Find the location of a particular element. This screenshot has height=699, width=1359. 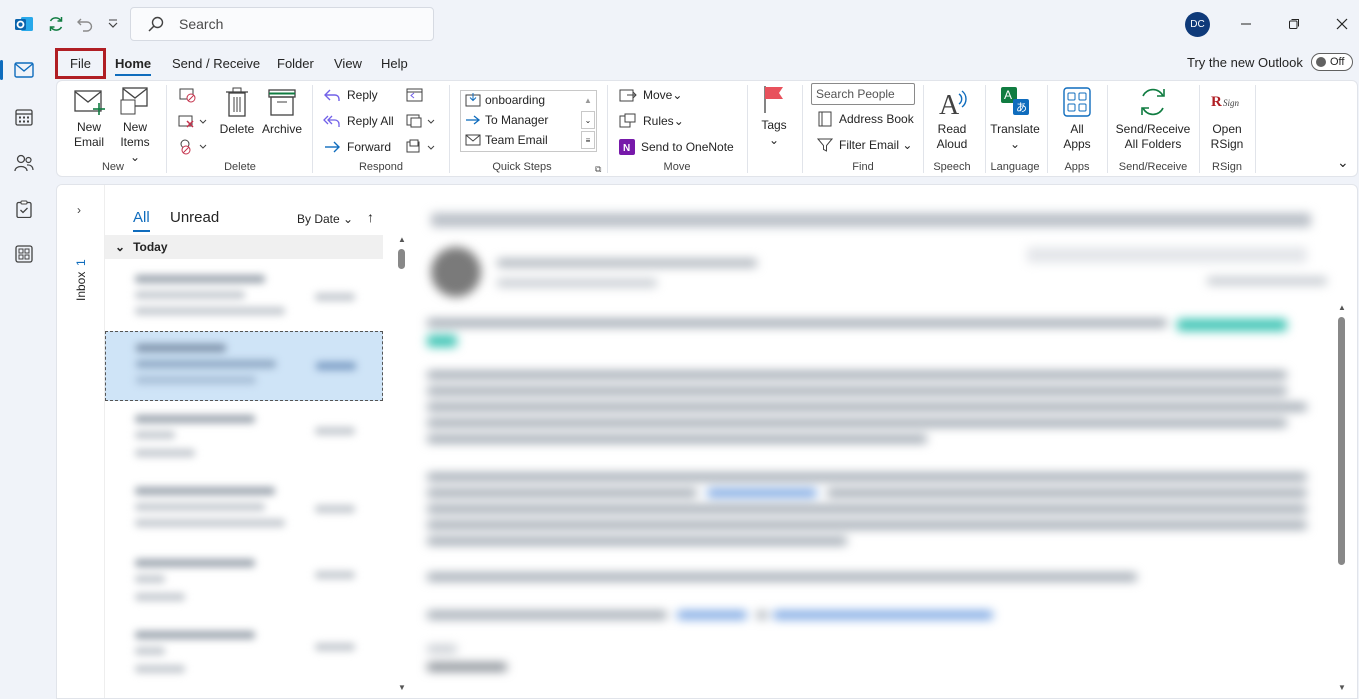

send-receive-all-button: Send/Receive All Folders is located at coordinates (1153, 119).